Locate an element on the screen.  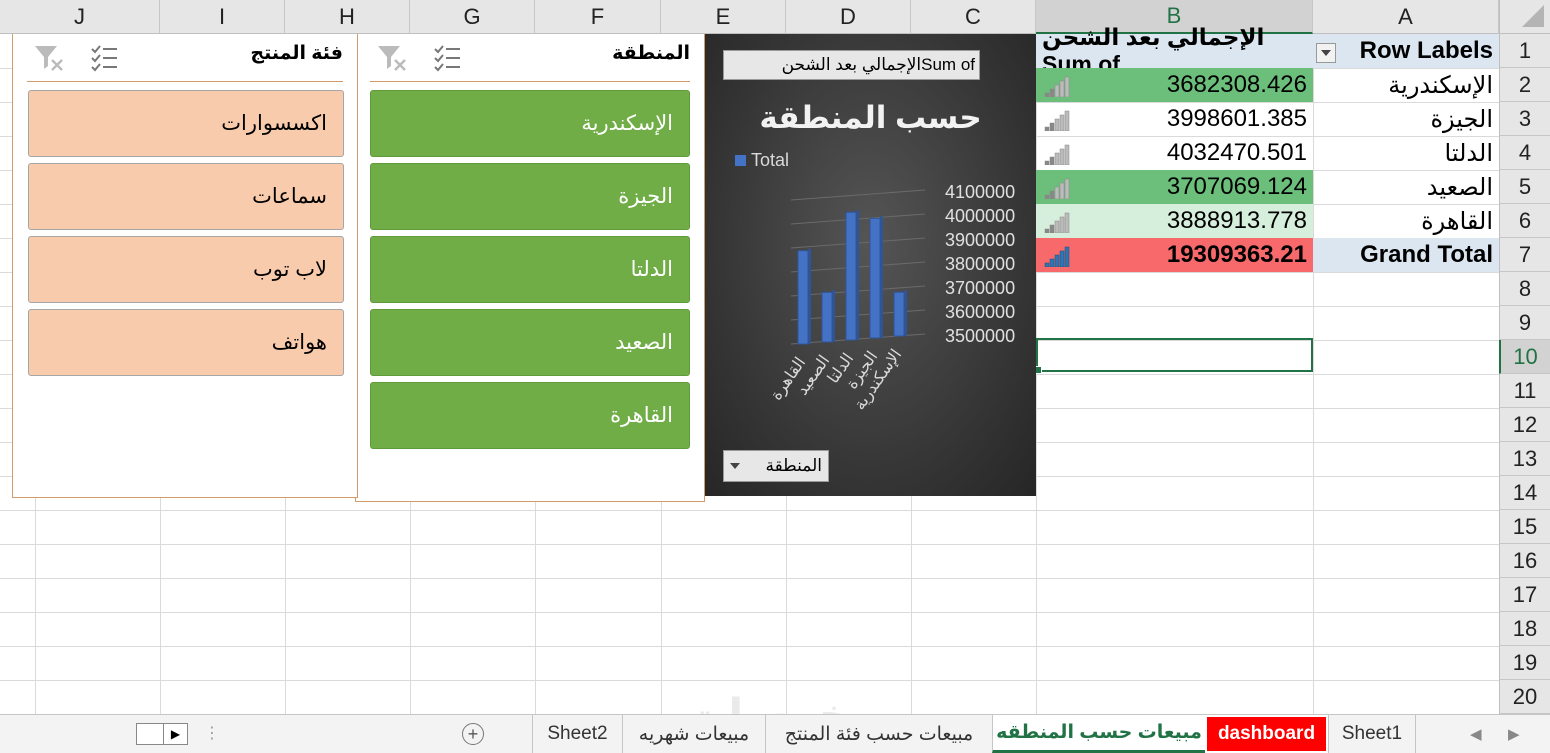
add-sheet-button: + is located at coordinates (473, 734).